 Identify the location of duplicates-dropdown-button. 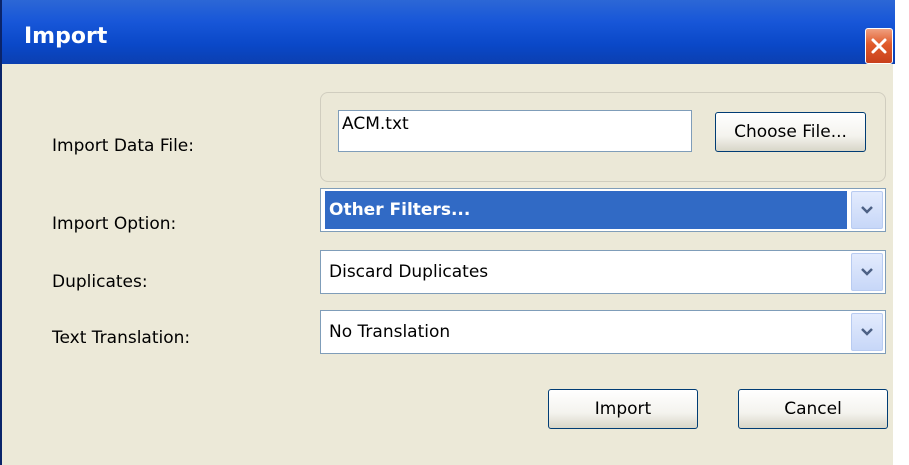
(867, 272).